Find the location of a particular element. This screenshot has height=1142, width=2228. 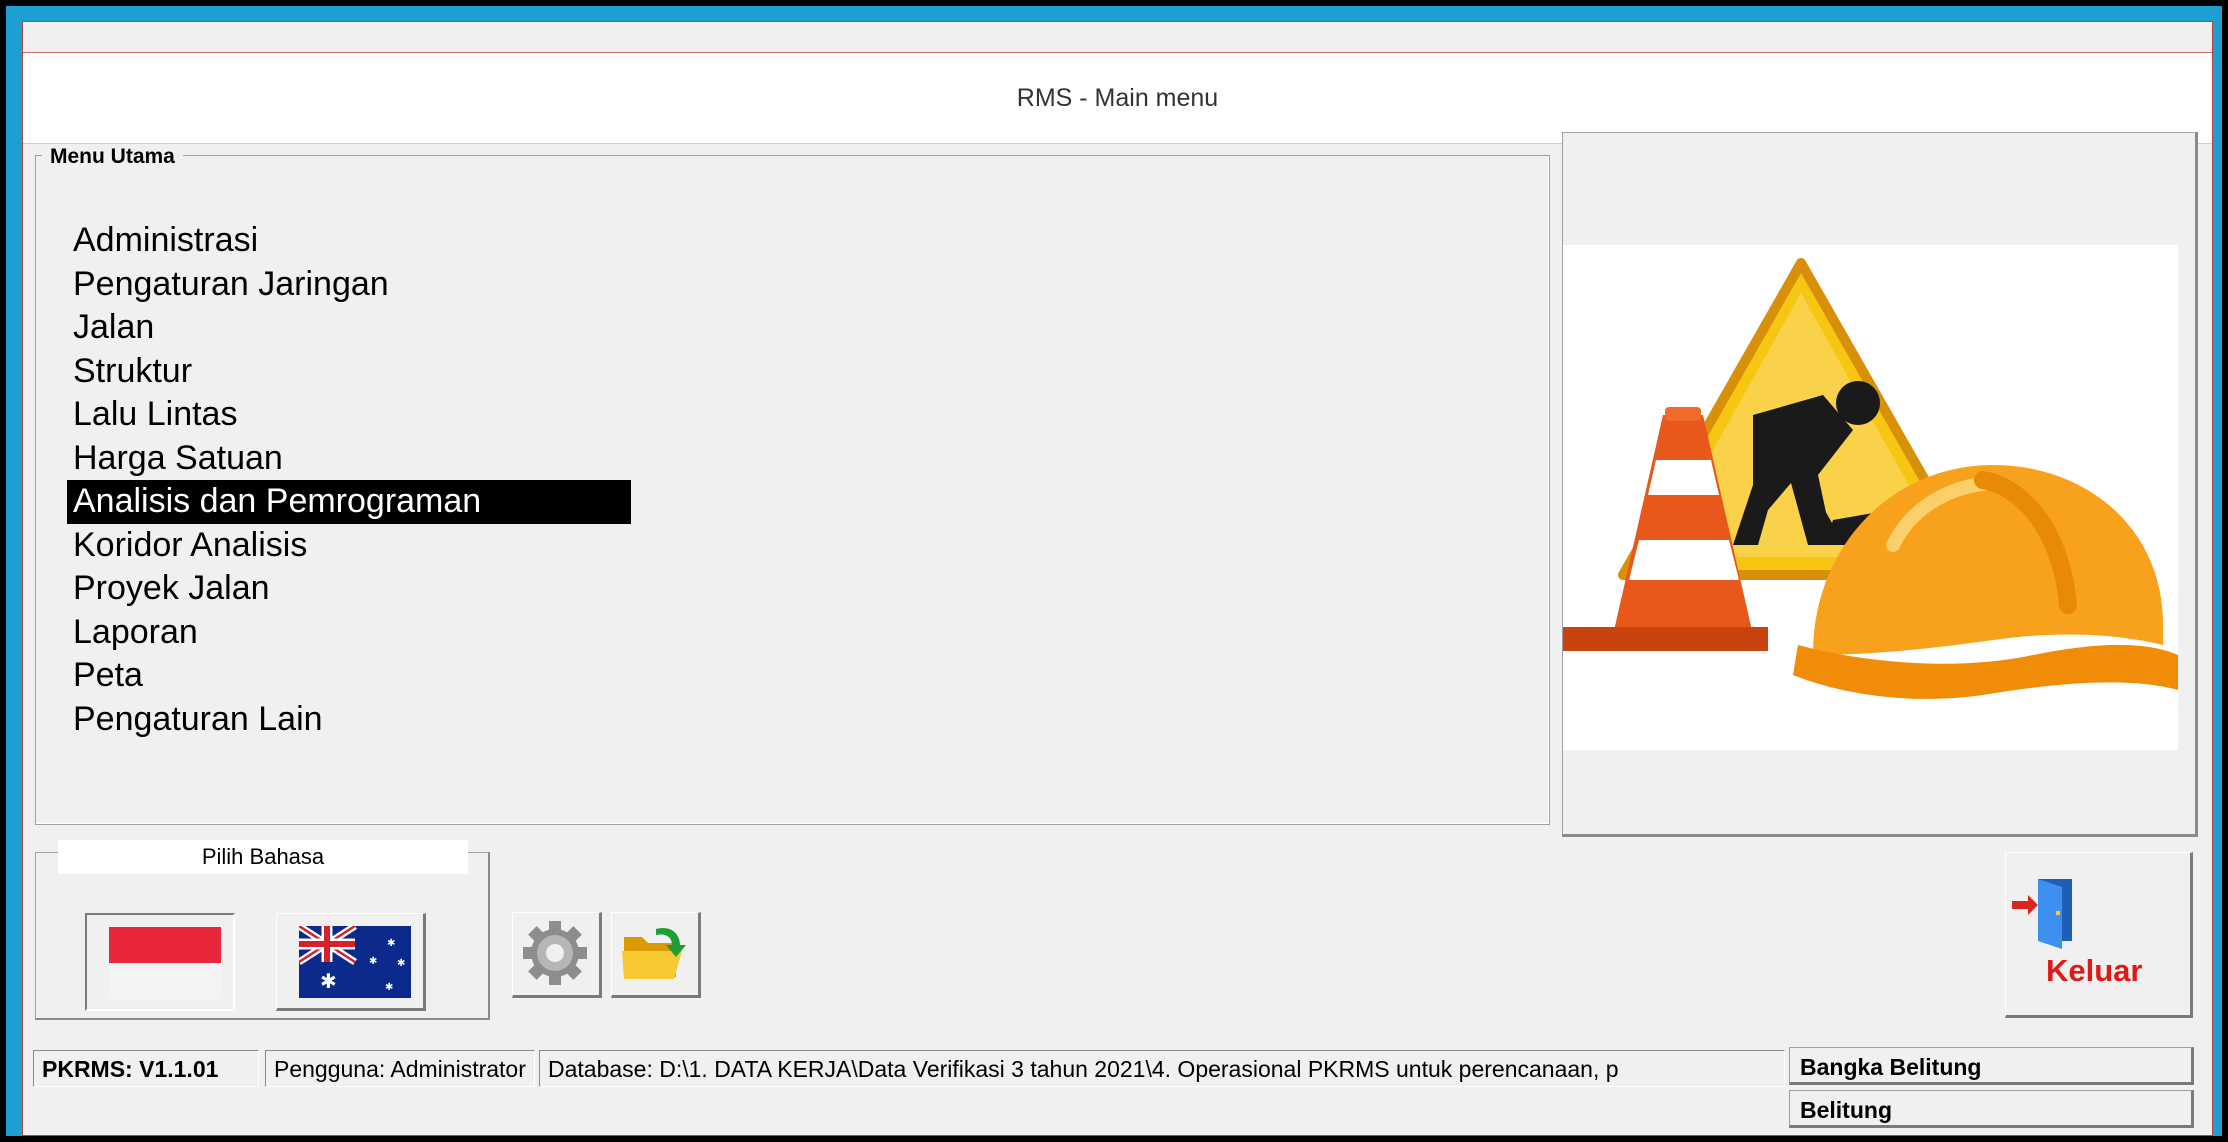

settings-button is located at coordinates (557, 955).